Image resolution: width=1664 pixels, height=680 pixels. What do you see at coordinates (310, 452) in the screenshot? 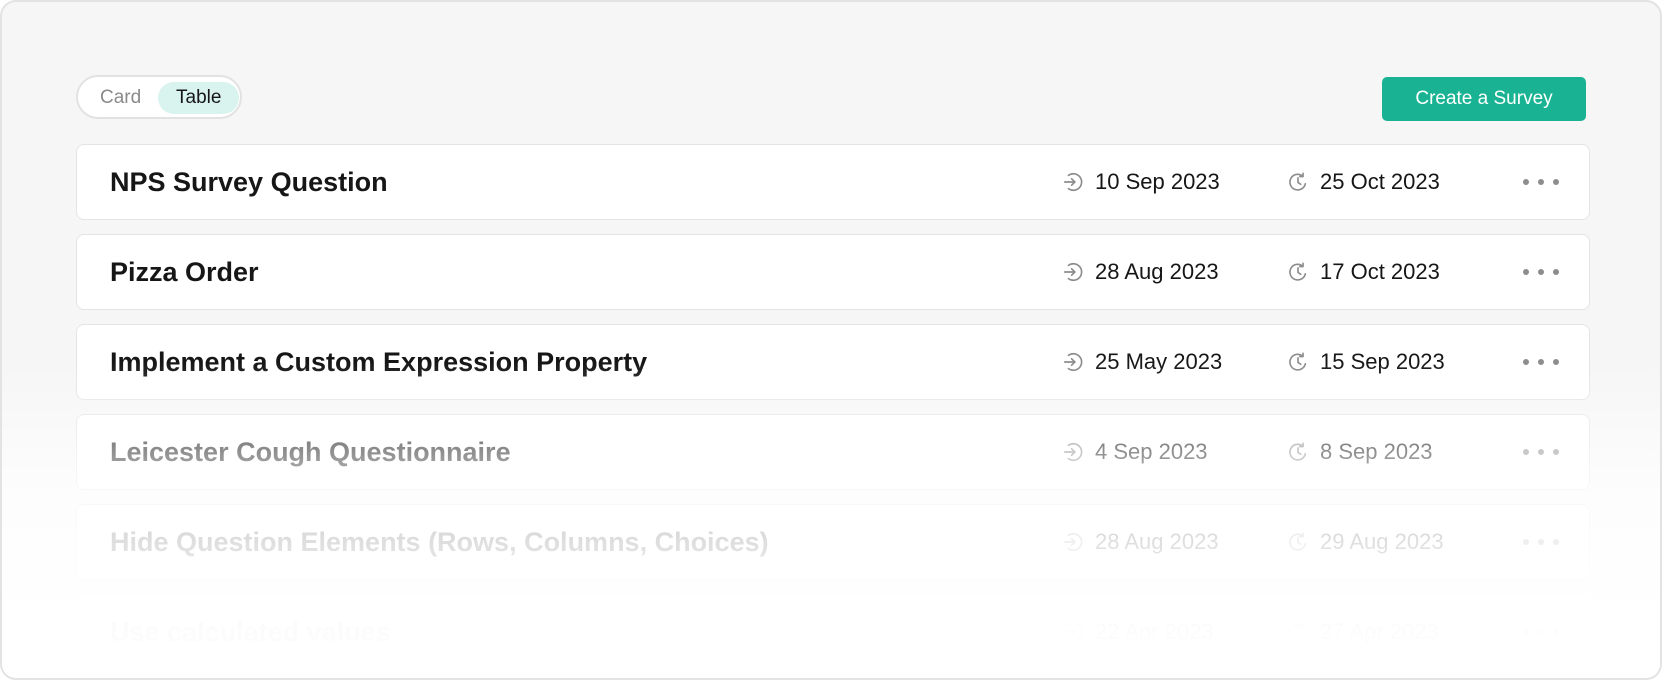
I see `survey-title: Leicester Cough Questionnaire` at bounding box center [310, 452].